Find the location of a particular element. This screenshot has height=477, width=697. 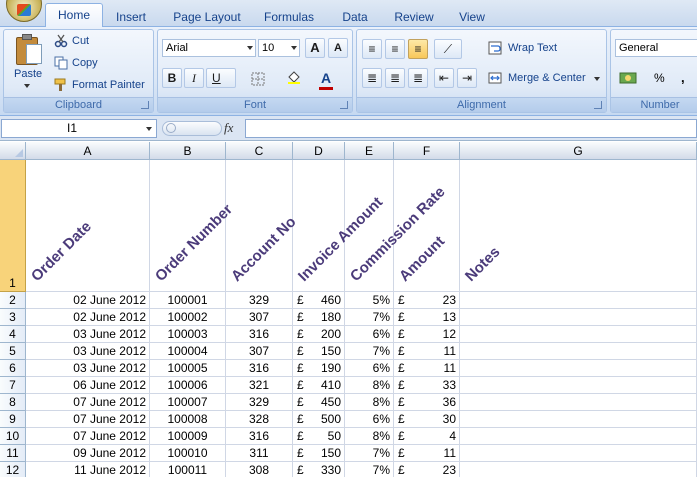

header-cell-g is located at coordinates (578, 226).